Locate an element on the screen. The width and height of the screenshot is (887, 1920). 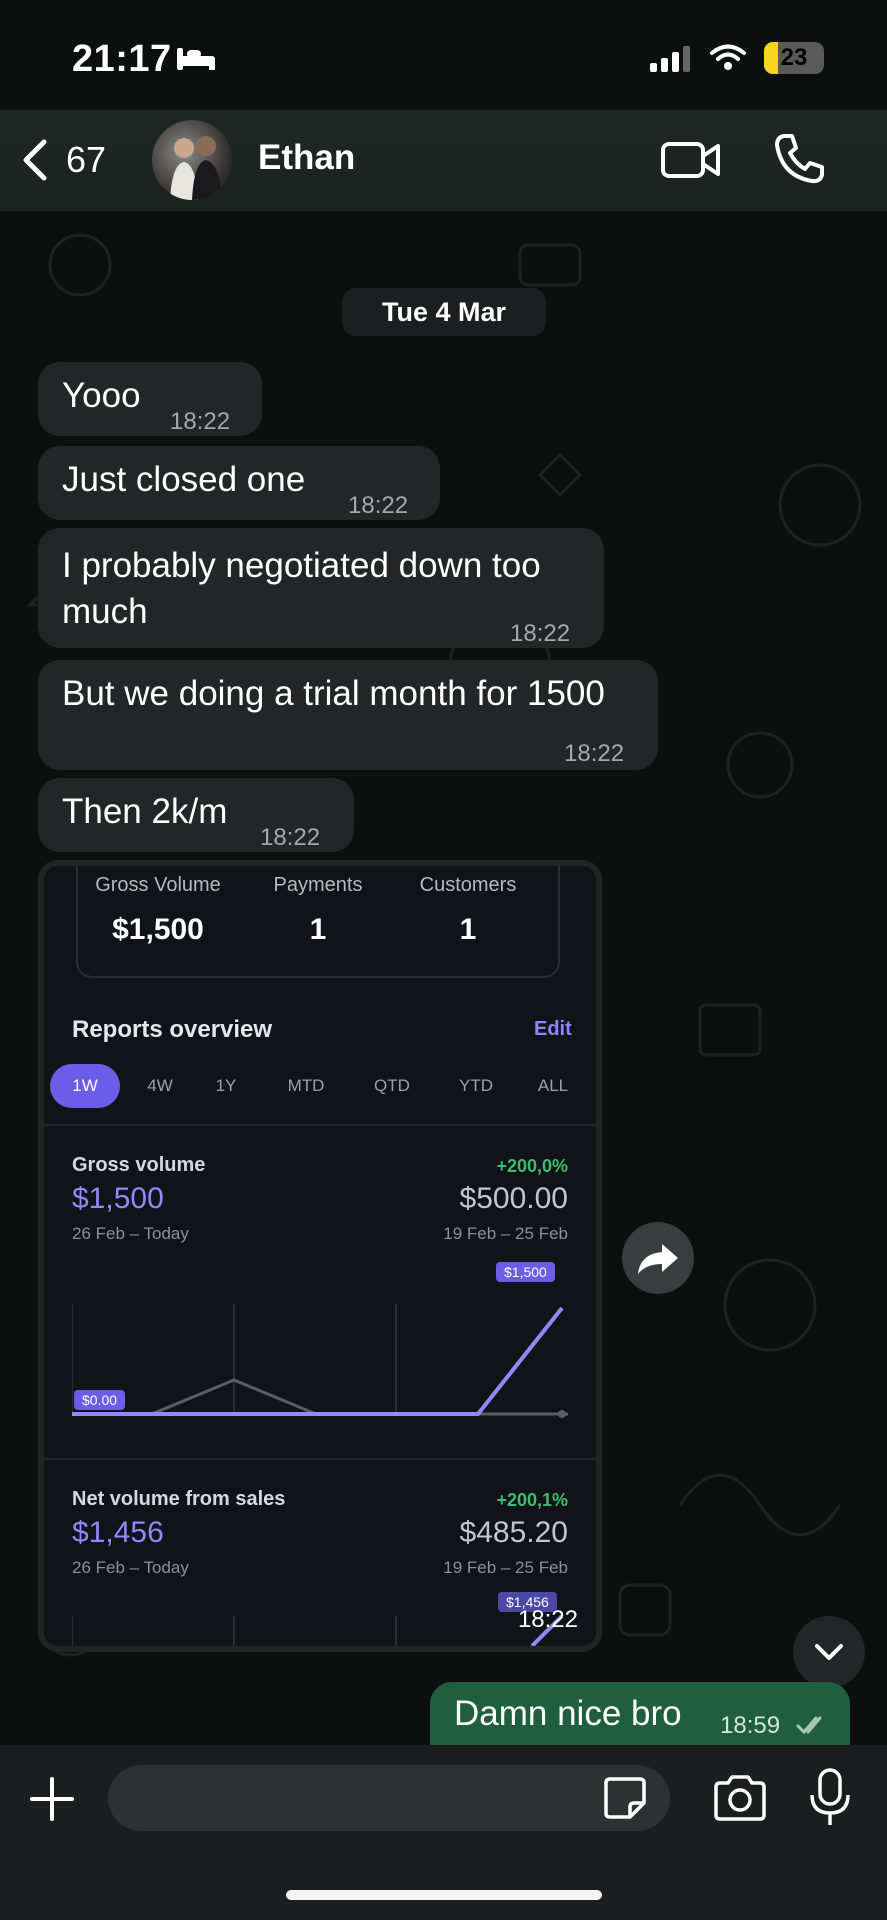
period-qtd: QTD is located at coordinates (392, 1085).